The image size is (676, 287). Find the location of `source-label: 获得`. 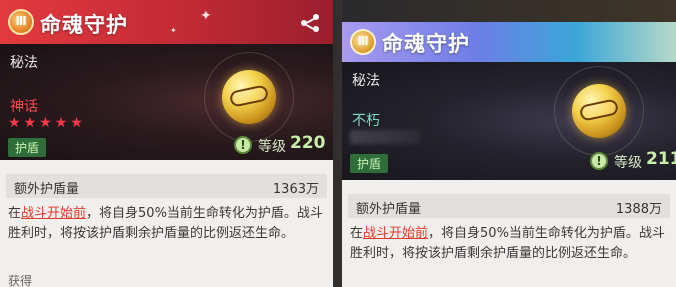

source-label: 获得 is located at coordinates (20, 280).